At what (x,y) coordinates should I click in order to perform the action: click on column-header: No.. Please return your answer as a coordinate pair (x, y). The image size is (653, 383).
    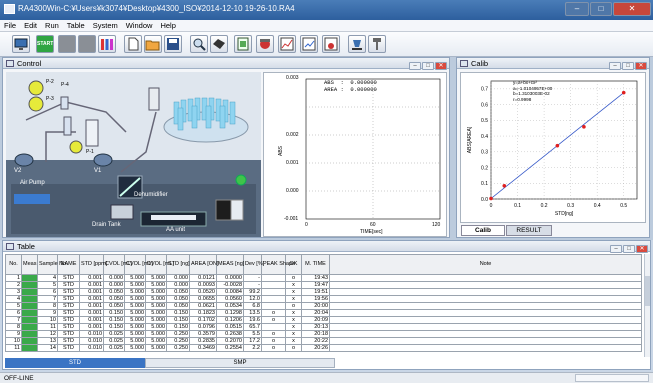
    Looking at the image, I should click on (13, 264).